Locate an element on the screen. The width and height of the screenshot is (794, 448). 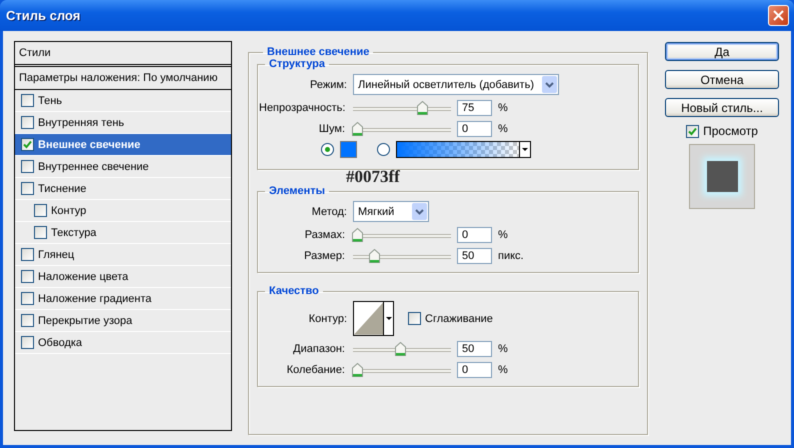
field-label: Размах: is located at coordinates (325, 234).